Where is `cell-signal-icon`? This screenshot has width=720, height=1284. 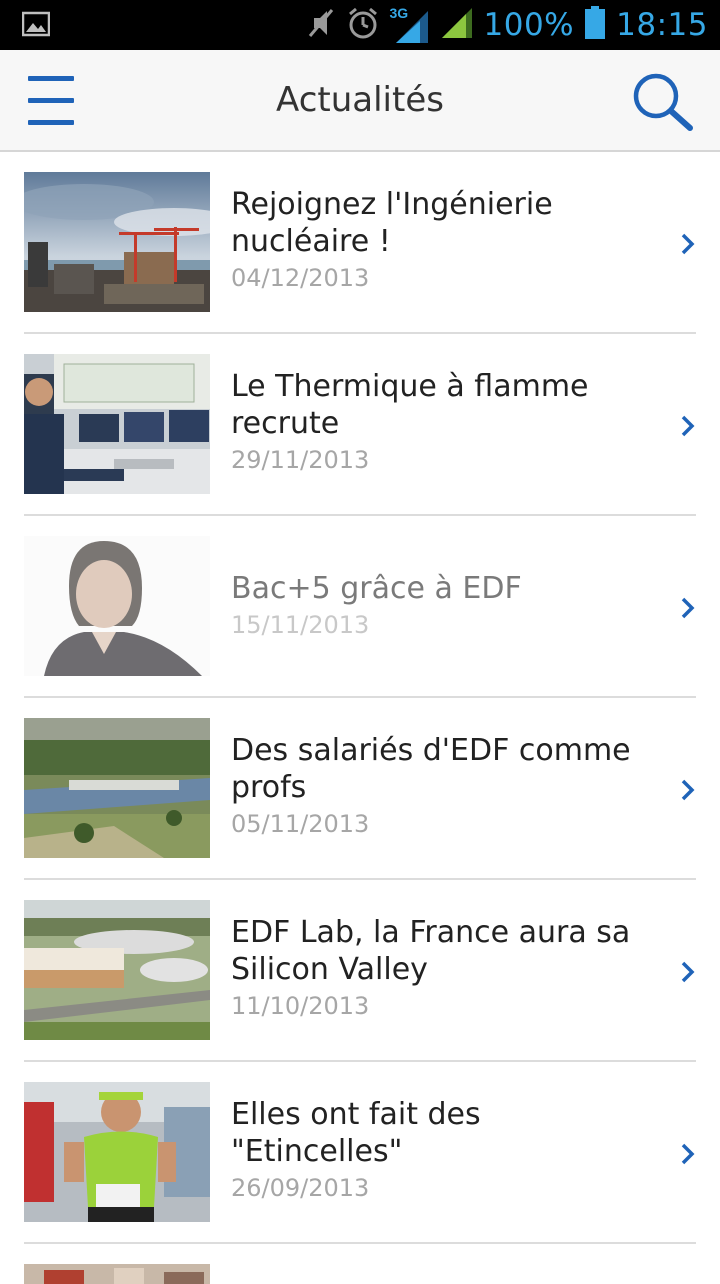 cell-signal-icon is located at coordinates (457, 25).